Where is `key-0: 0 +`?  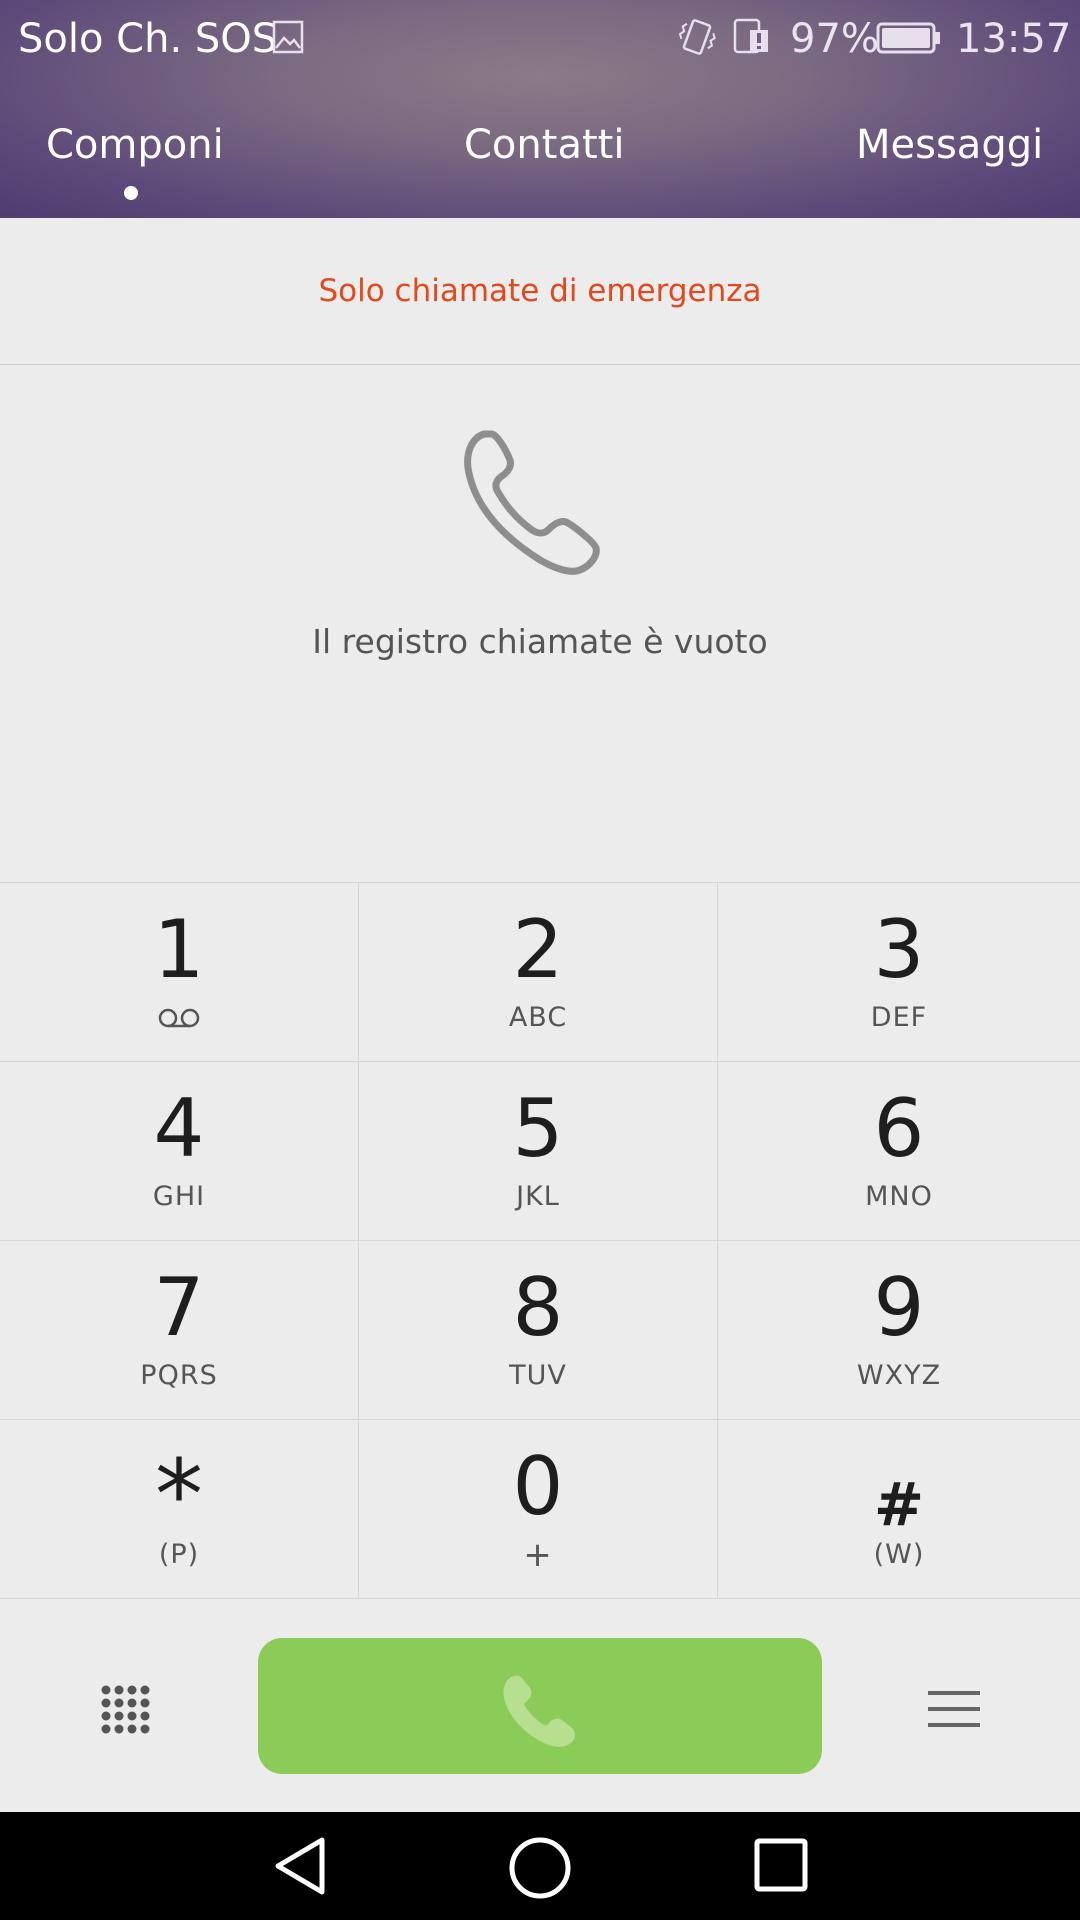 key-0: 0 + is located at coordinates (538, 1509).